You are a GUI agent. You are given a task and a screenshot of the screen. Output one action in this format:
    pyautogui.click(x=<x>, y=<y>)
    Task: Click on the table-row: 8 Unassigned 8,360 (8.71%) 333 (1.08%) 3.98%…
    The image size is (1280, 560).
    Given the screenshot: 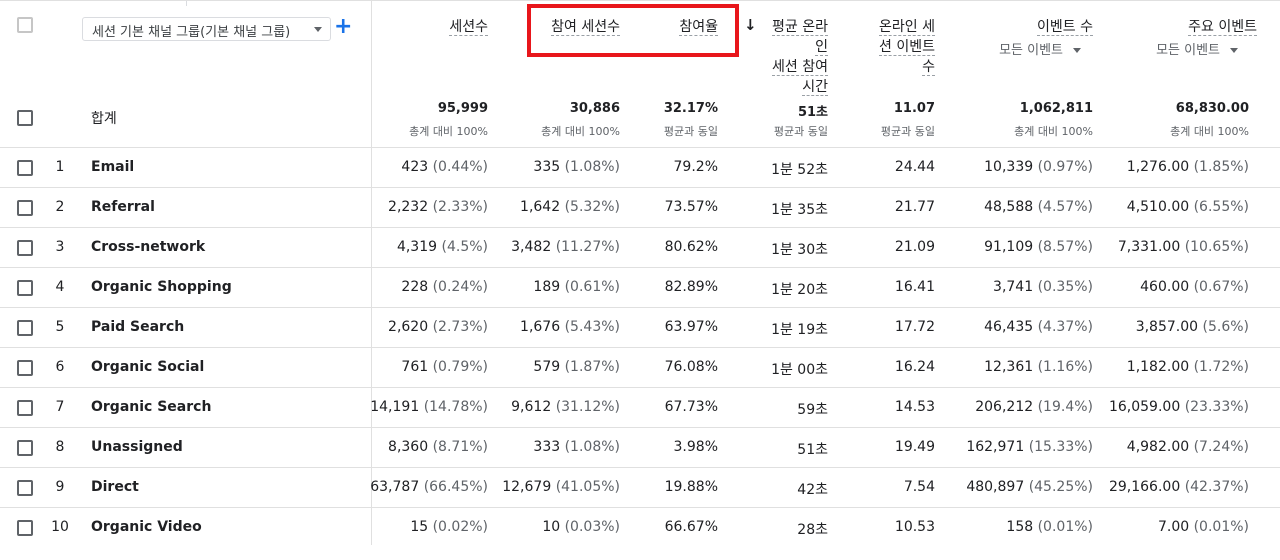 What is the action you would take?
    pyautogui.click(x=640, y=447)
    